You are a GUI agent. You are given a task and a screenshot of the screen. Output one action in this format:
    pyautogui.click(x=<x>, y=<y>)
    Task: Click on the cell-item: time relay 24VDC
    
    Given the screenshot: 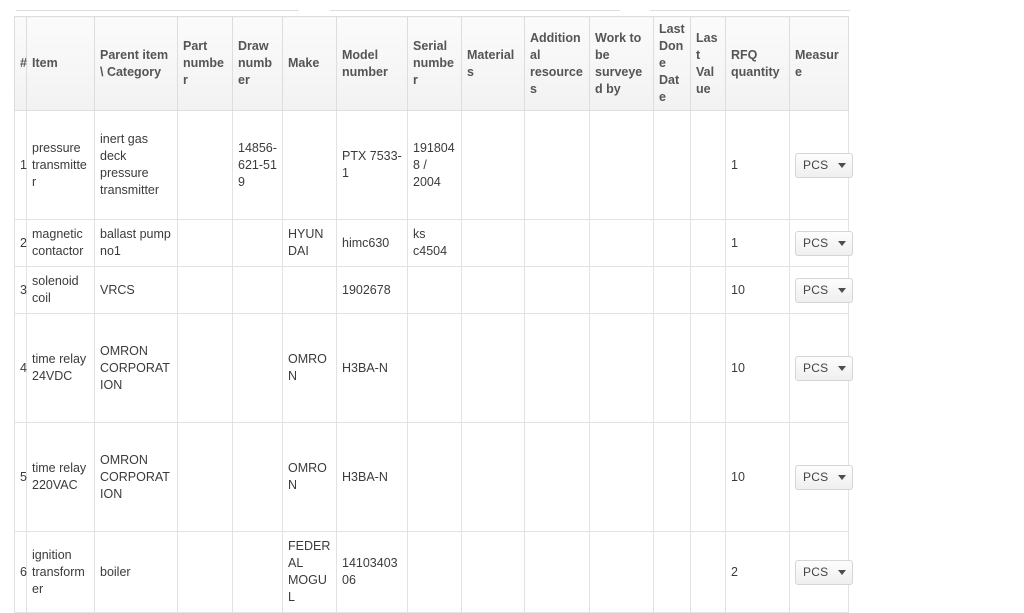 What is the action you would take?
    pyautogui.click(x=60, y=368)
    